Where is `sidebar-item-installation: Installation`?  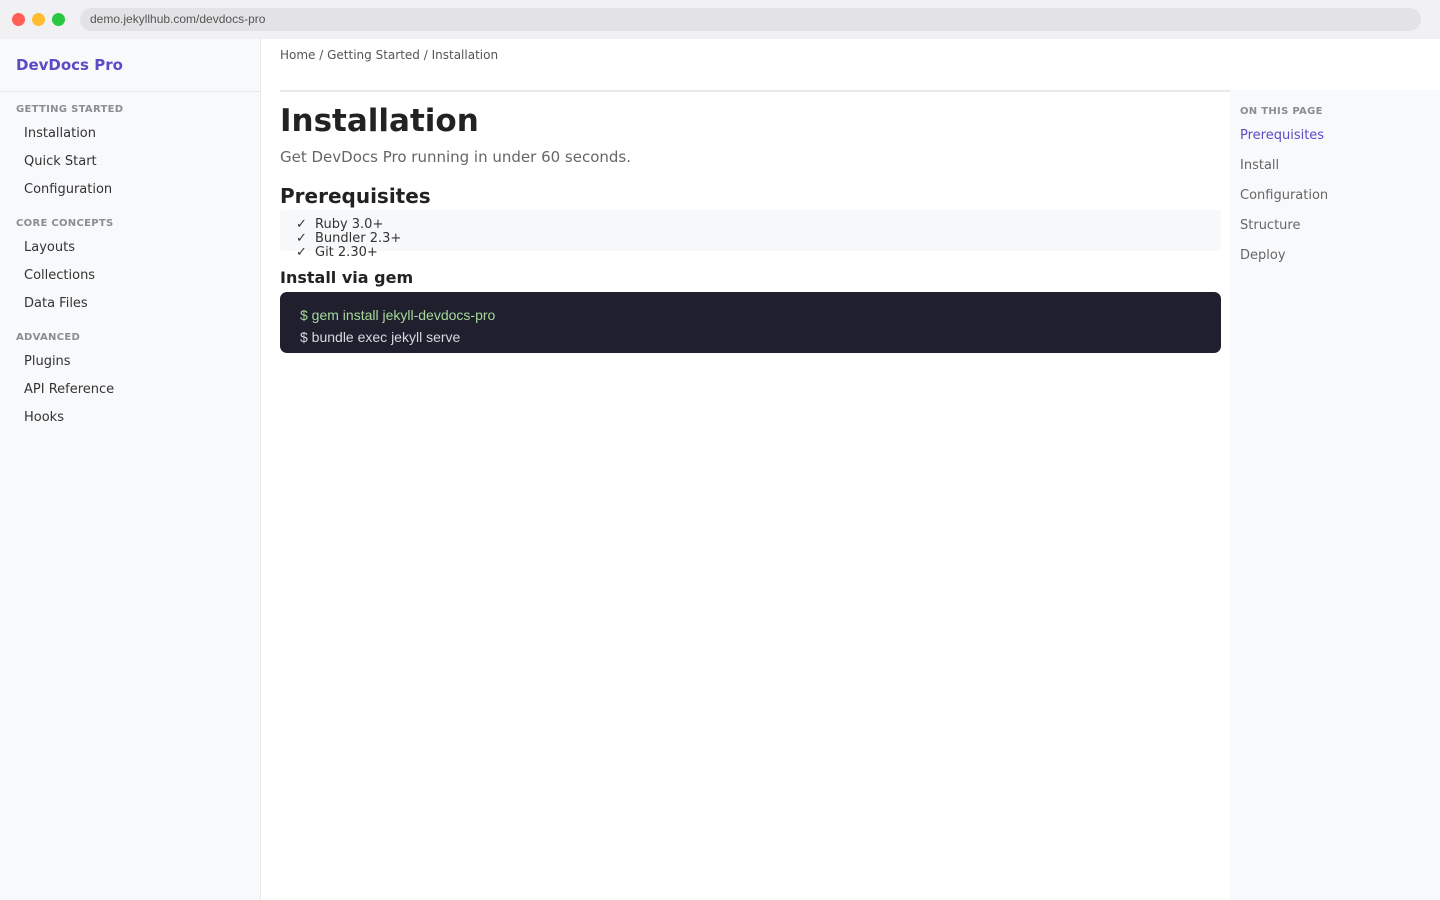 sidebar-item-installation: Installation is located at coordinates (60, 133).